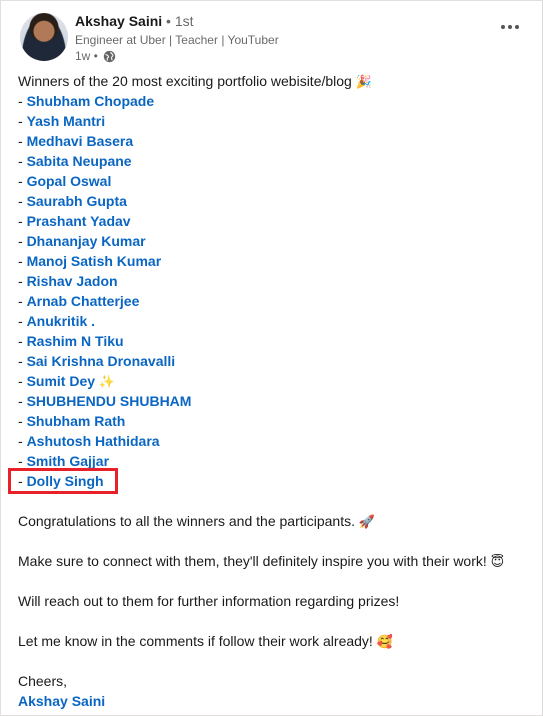  I want to click on winner-row: - Shubham Chopade, so click(275, 101).